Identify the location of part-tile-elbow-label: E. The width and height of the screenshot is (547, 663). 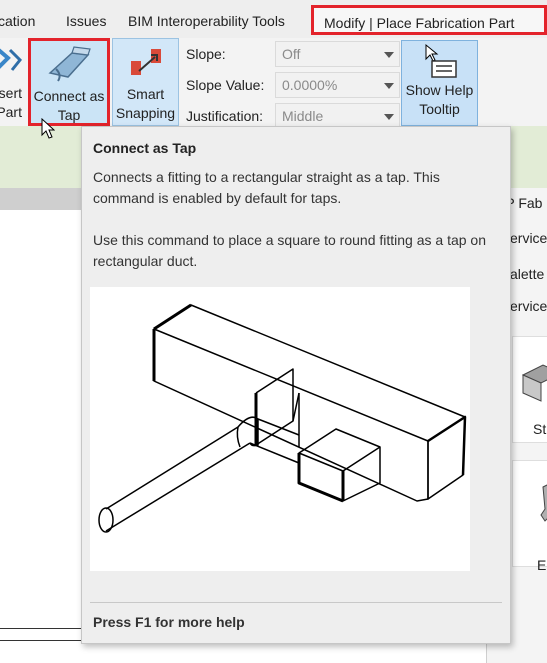
(542, 565).